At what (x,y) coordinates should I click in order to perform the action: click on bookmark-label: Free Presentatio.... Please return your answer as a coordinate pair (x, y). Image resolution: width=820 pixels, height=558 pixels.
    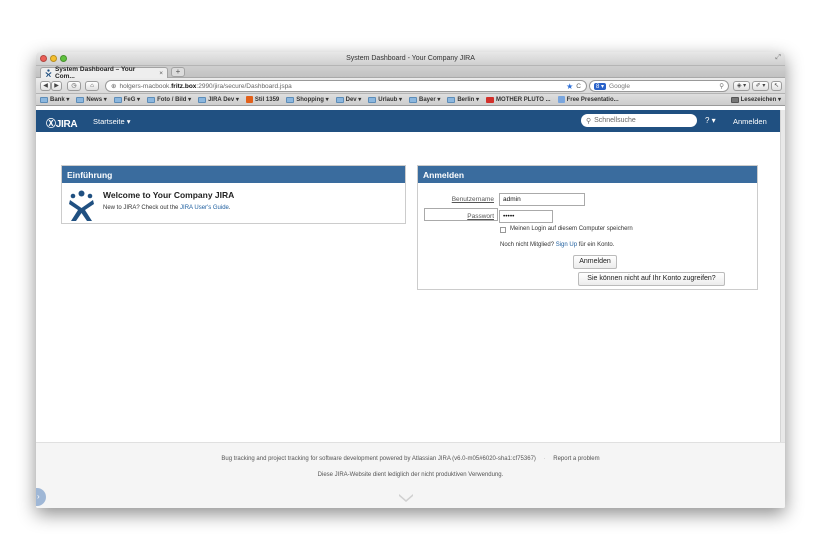
    Looking at the image, I should click on (592, 99).